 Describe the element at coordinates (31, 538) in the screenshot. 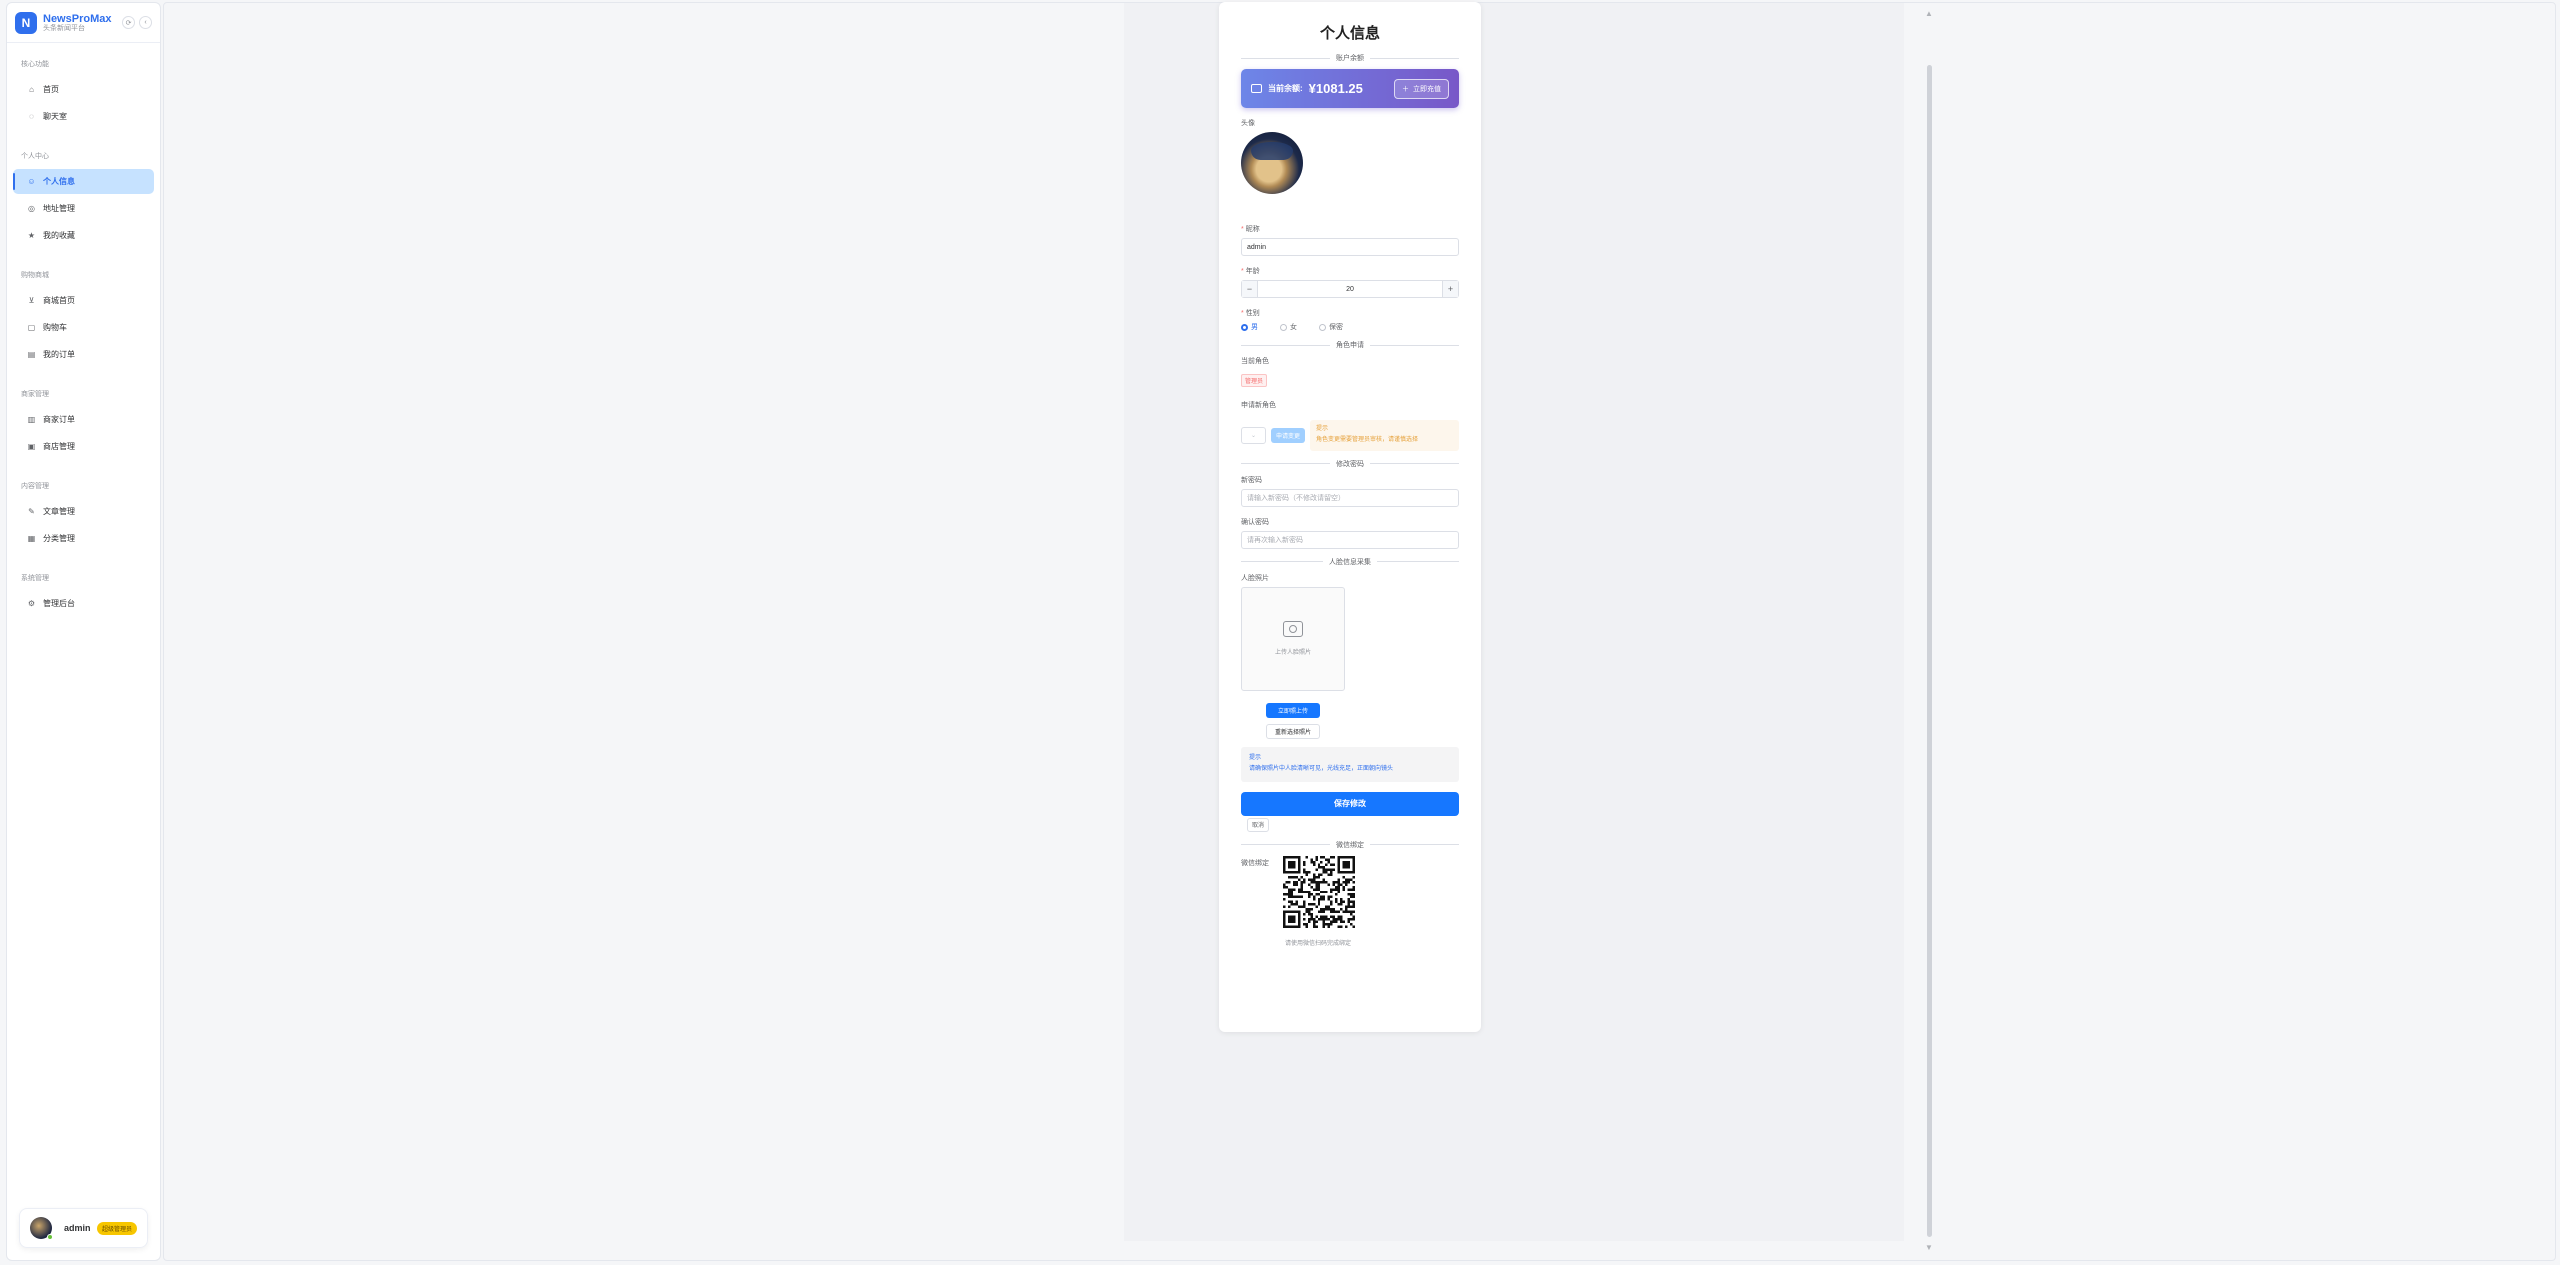

I see `grid-icon: ▦` at that location.